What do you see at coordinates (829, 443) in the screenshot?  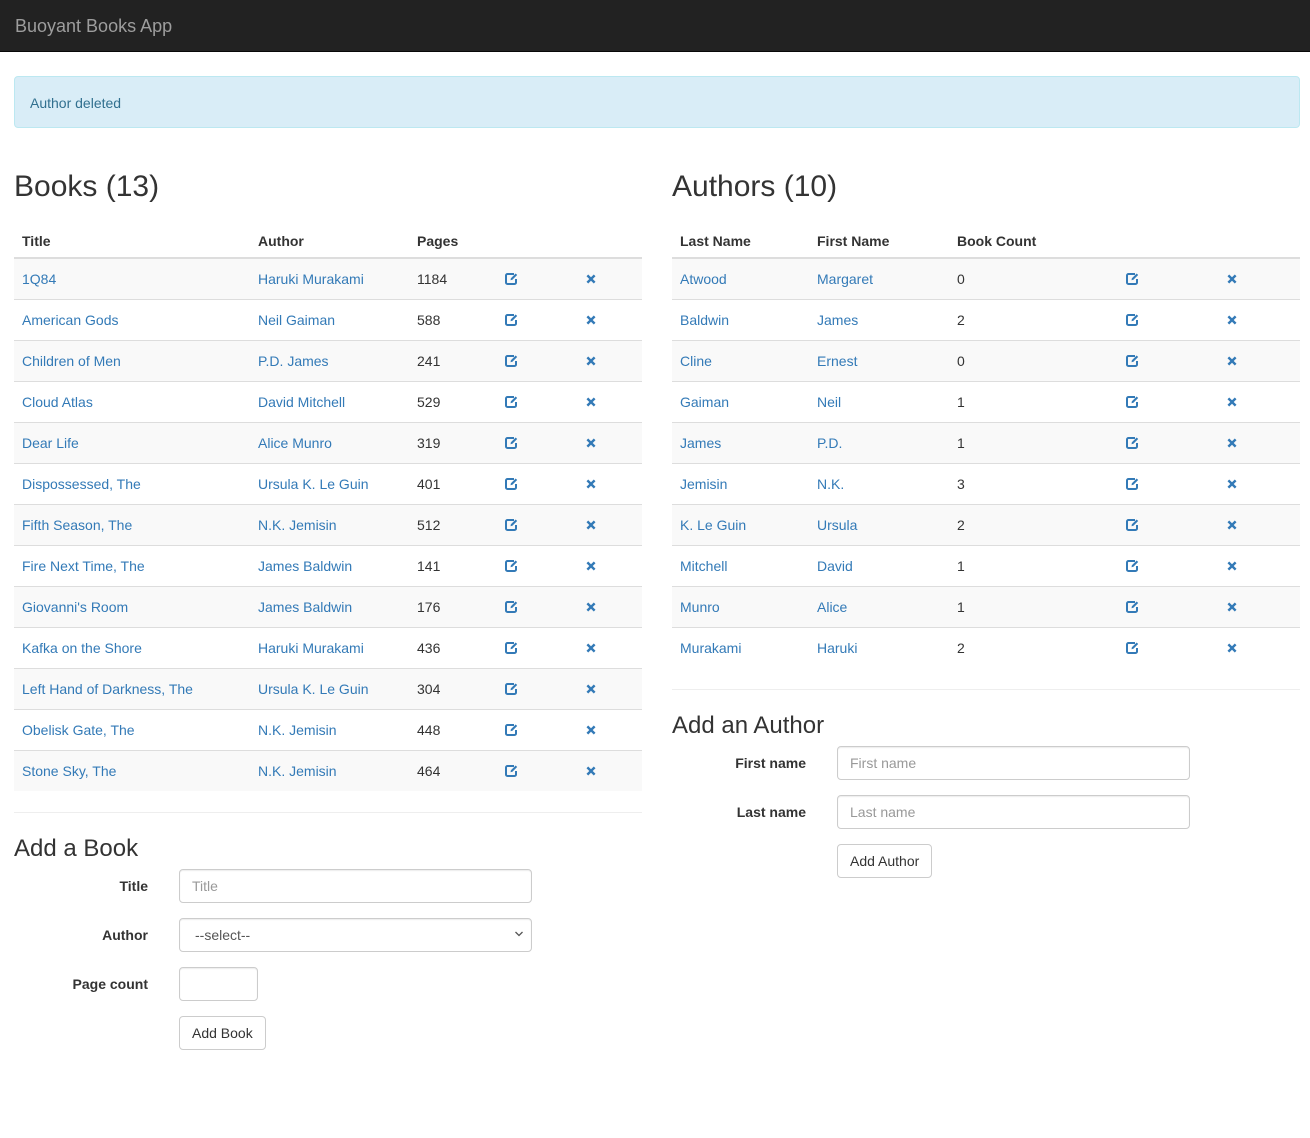 I see `author-first-name-link: P.D.` at bounding box center [829, 443].